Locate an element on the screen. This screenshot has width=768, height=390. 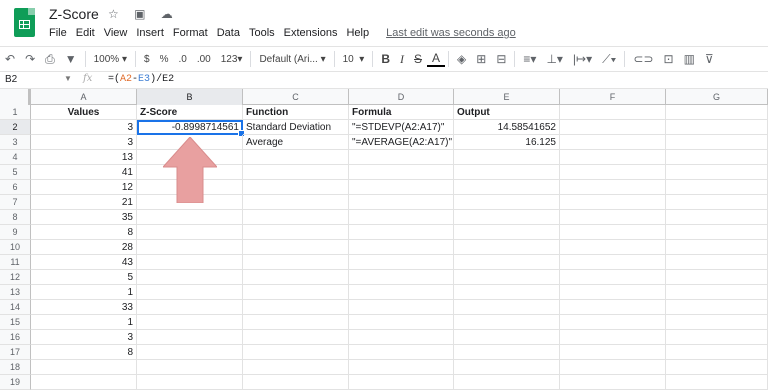
cell-e6 is located at coordinates (507, 187).